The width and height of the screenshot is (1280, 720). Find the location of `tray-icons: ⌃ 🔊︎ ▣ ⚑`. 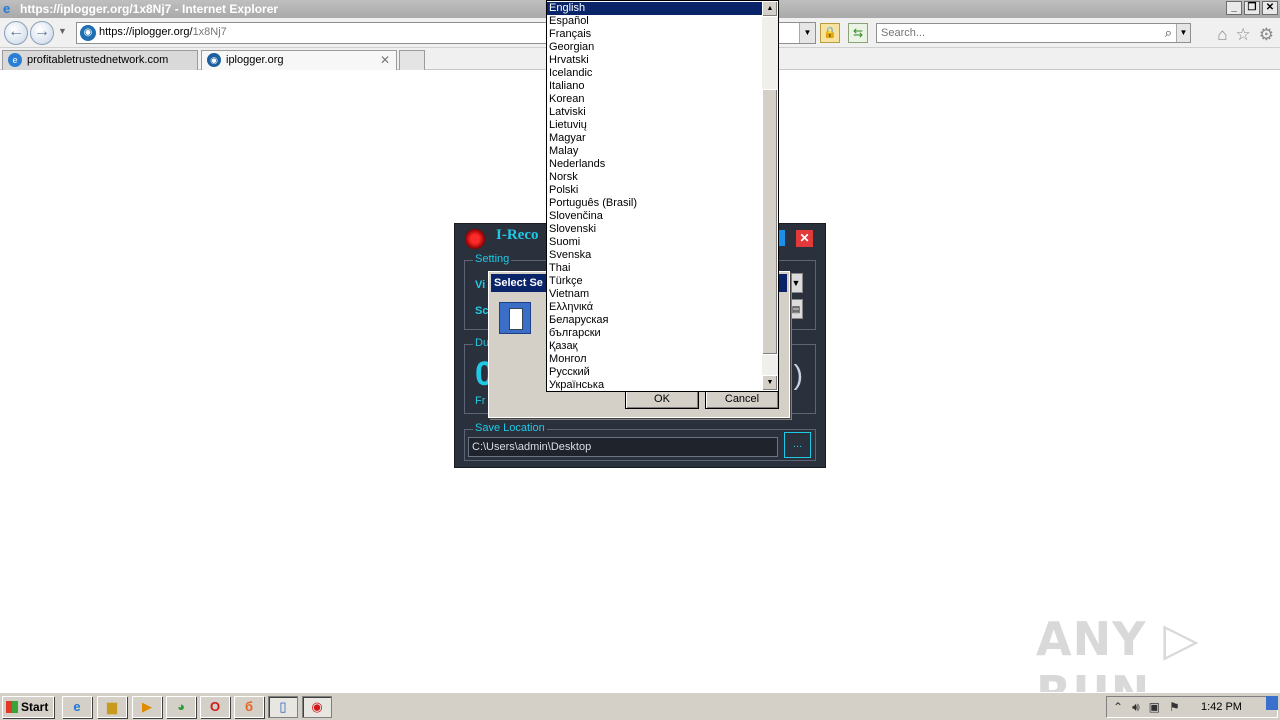

tray-icons: ⌃ 🔊︎ ▣ ⚑ is located at coordinates (1146, 707).